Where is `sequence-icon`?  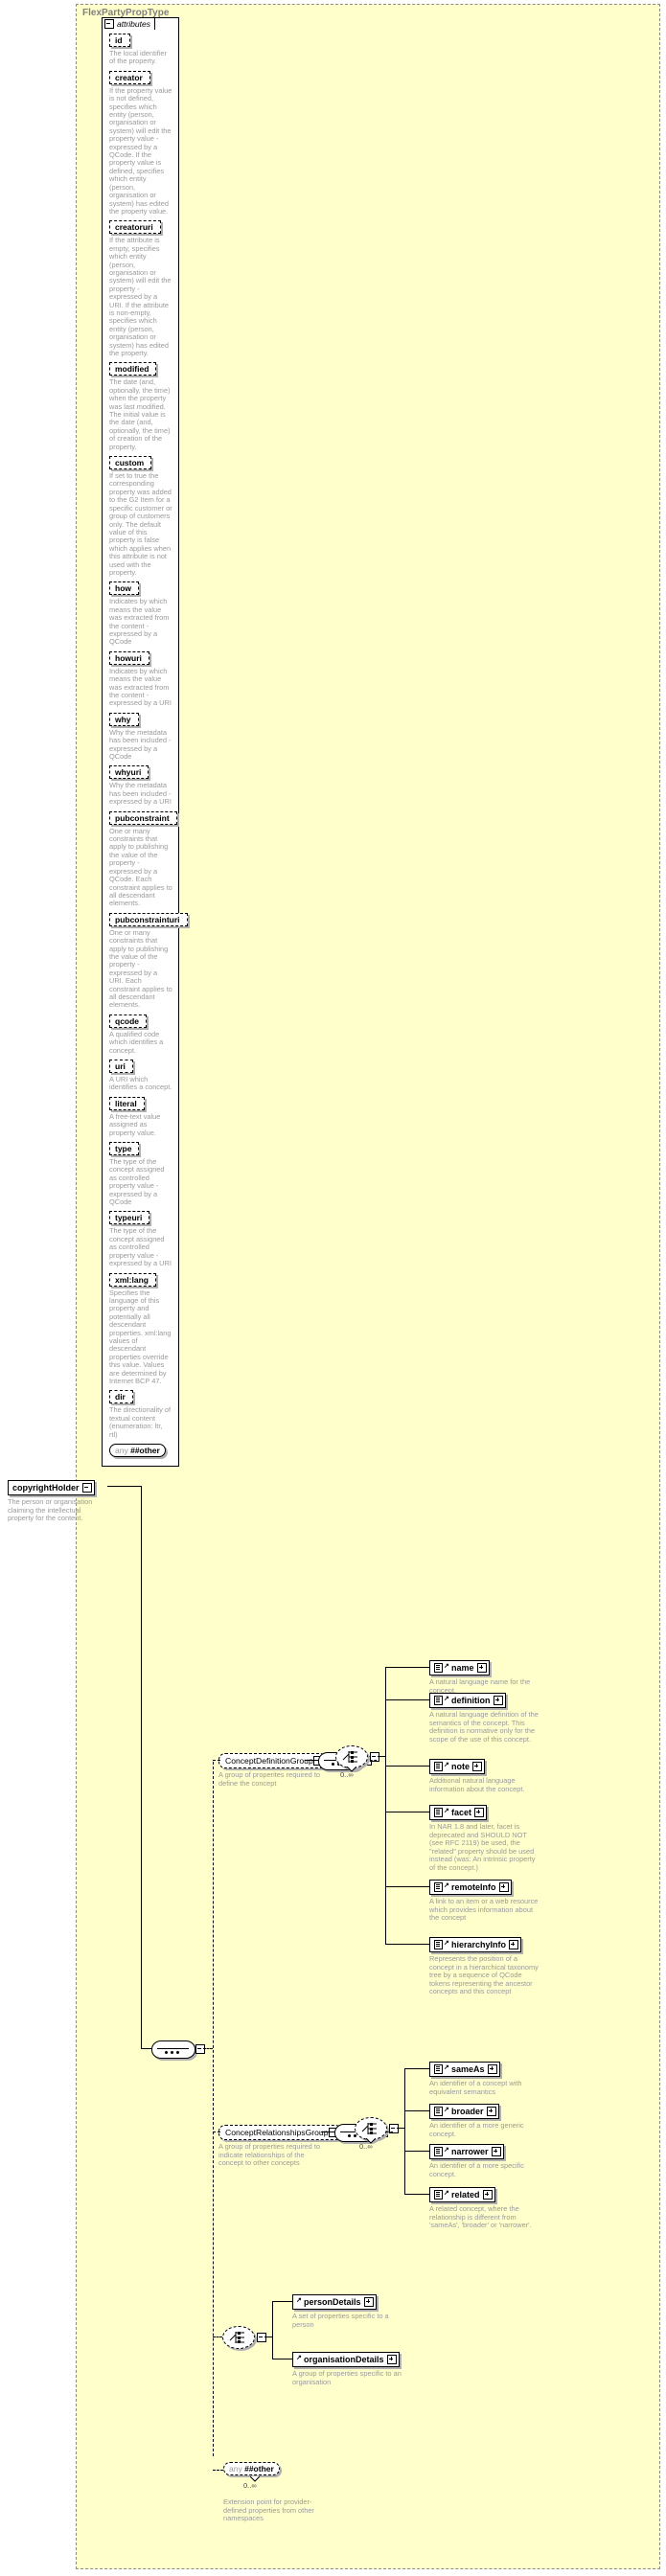 sequence-icon is located at coordinates (439, 2069).